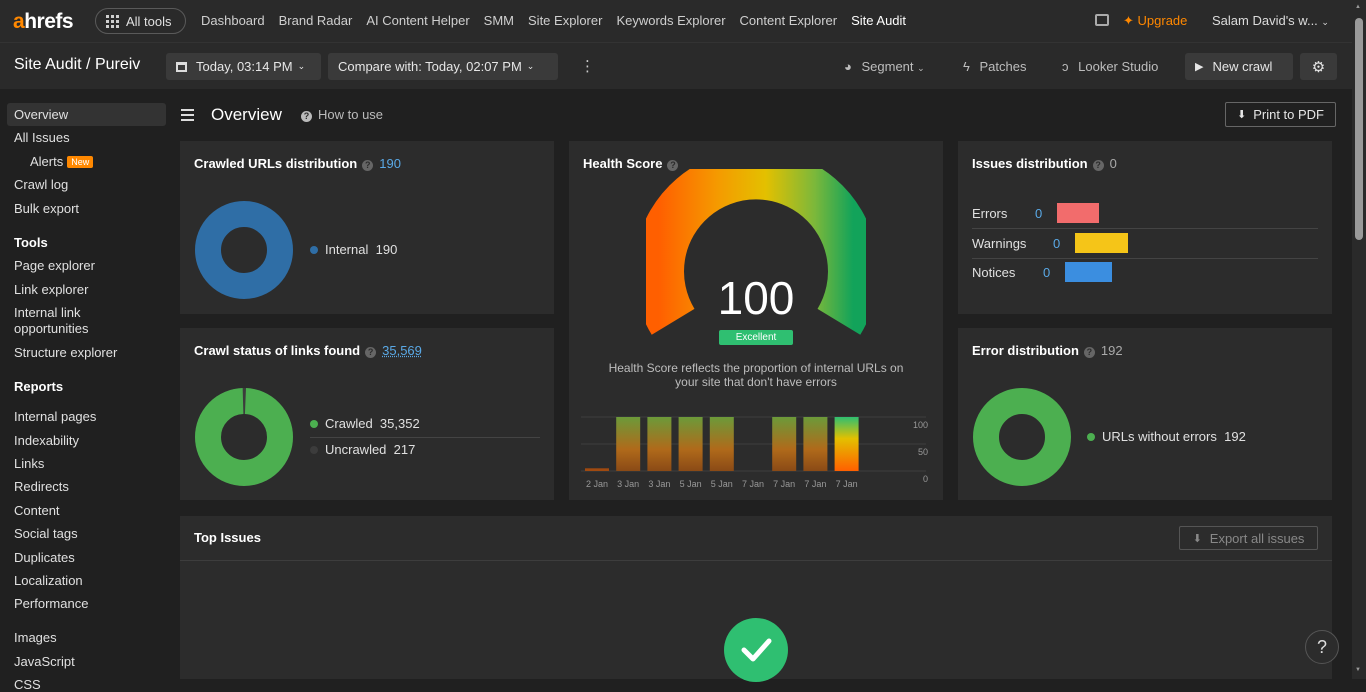  I want to click on scrollbar-thumb, so click(1359, 129).